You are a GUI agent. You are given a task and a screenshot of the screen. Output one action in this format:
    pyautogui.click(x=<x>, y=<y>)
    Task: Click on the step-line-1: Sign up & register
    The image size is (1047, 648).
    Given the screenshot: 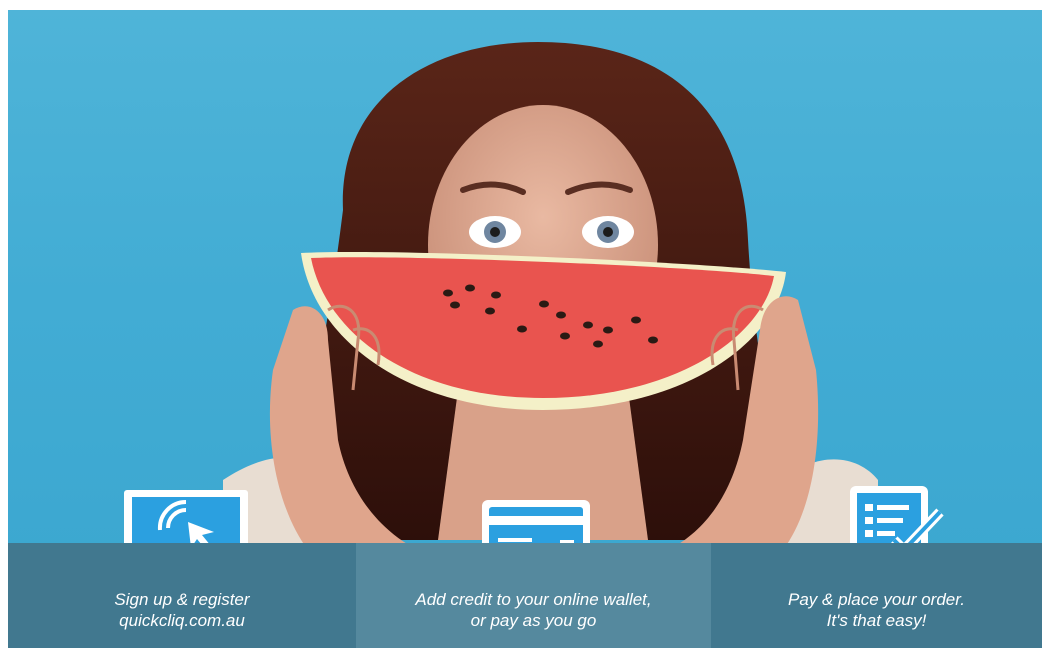 What is the action you would take?
    pyautogui.click(x=182, y=599)
    